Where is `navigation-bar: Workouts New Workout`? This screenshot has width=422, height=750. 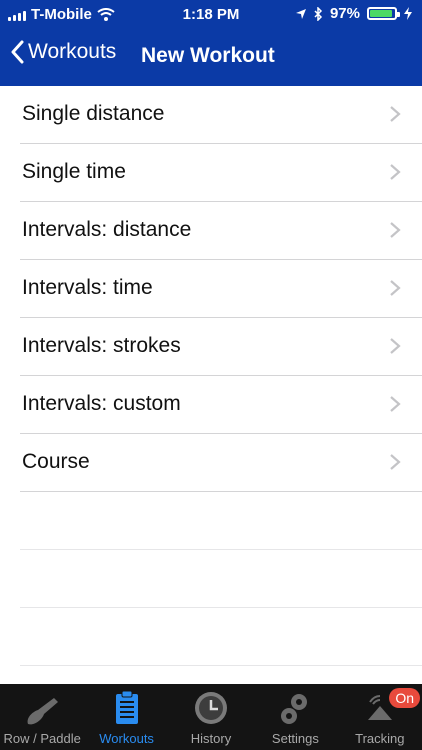 navigation-bar: Workouts New Workout is located at coordinates (211, 58).